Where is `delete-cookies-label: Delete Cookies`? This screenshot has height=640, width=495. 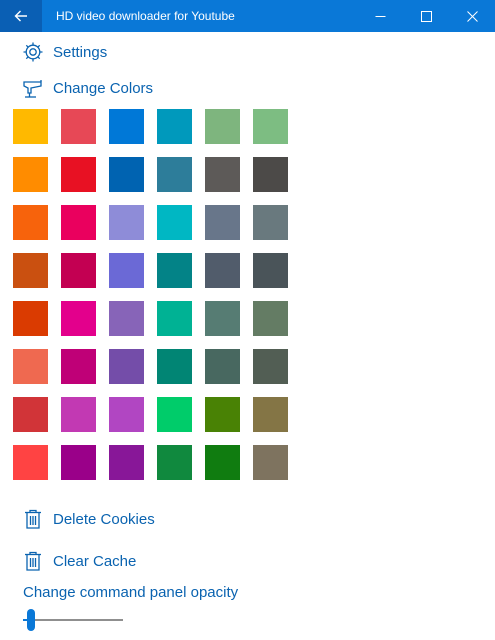
delete-cookies-label: Delete Cookies is located at coordinates (104, 519).